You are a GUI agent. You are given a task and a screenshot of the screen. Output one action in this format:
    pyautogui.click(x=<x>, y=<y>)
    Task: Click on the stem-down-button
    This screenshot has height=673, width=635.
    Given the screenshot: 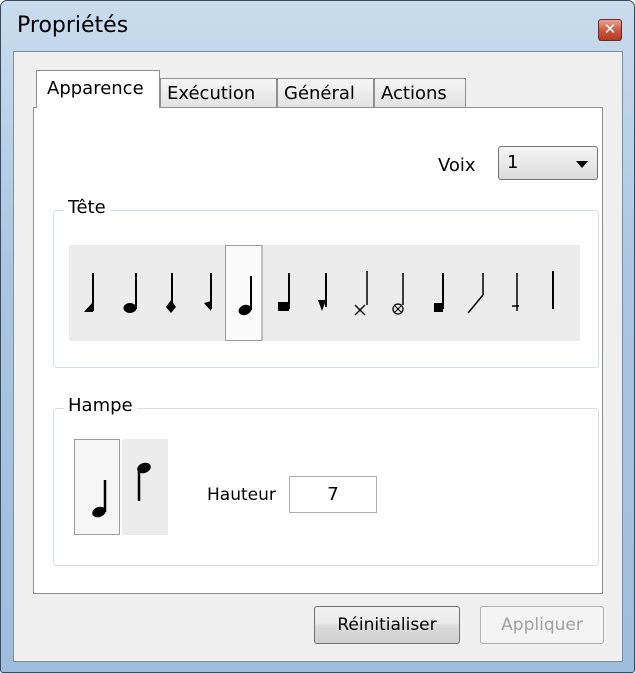 What is the action you would take?
    pyautogui.click(x=145, y=487)
    